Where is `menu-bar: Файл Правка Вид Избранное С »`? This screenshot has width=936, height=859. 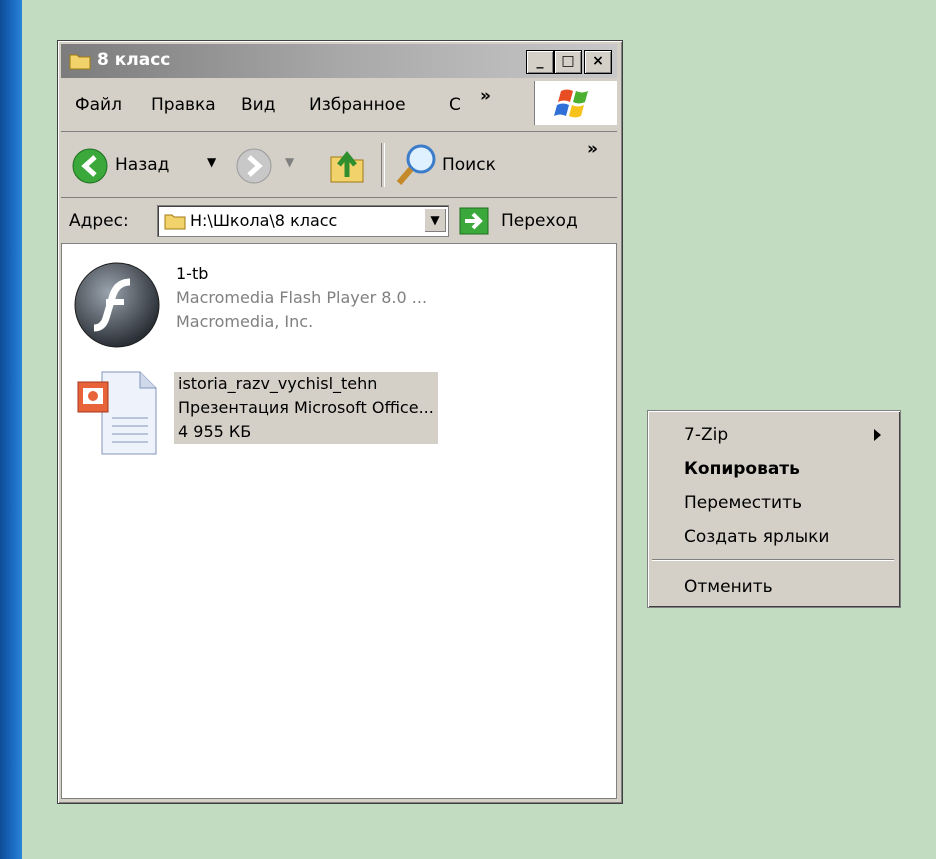
menu-bar: Файл Правка Вид Избранное С » is located at coordinates (339, 106).